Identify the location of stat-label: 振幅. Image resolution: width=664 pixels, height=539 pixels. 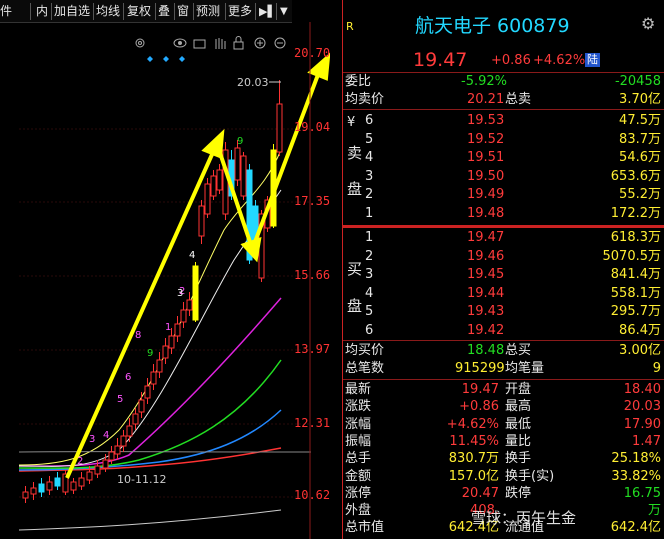
(358, 441).